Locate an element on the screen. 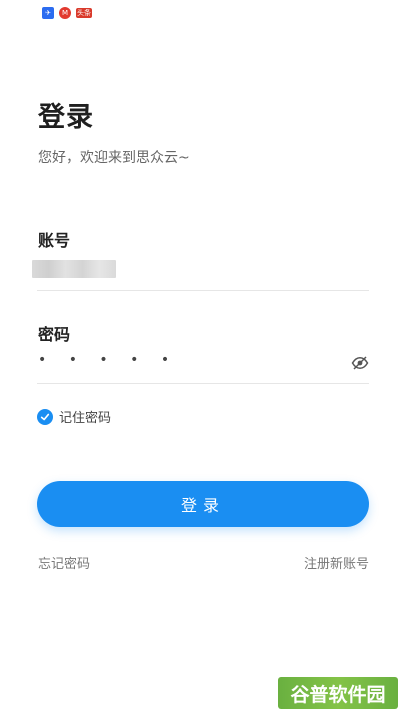 This screenshot has width=405, height=720. welcome-subtitle: 您好，欢迎来到思众云~ is located at coordinates (114, 158).